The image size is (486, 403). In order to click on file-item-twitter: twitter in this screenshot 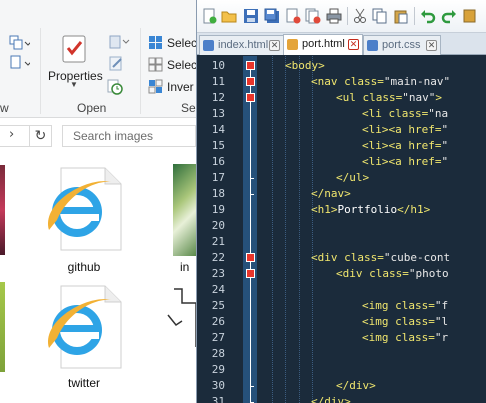, I will do `click(84, 339)`.